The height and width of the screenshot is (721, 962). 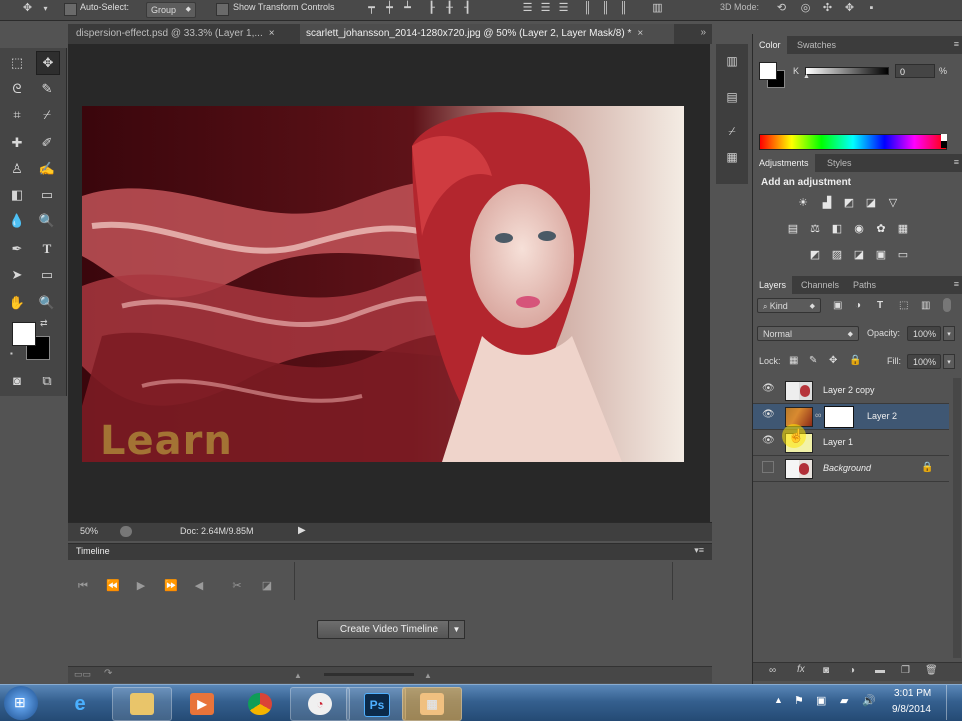 What do you see at coordinates (699, 550) in the screenshot?
I see `panel-menu-icon: ▾≡` at bounding box center [699, 550].